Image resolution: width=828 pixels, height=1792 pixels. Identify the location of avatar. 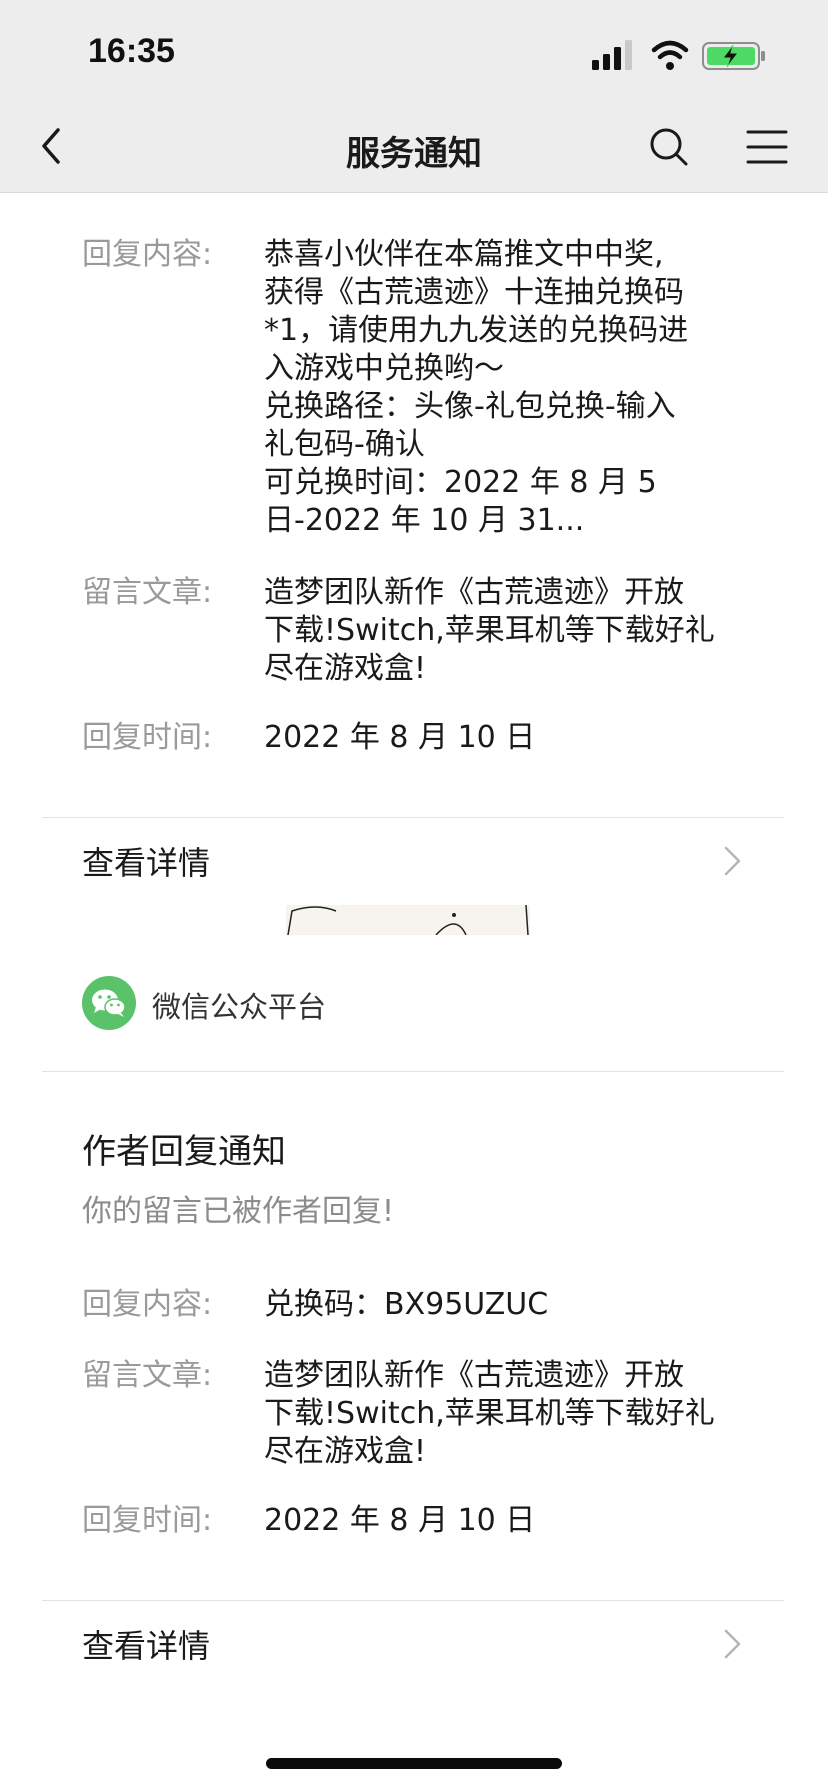
(109, 1003).